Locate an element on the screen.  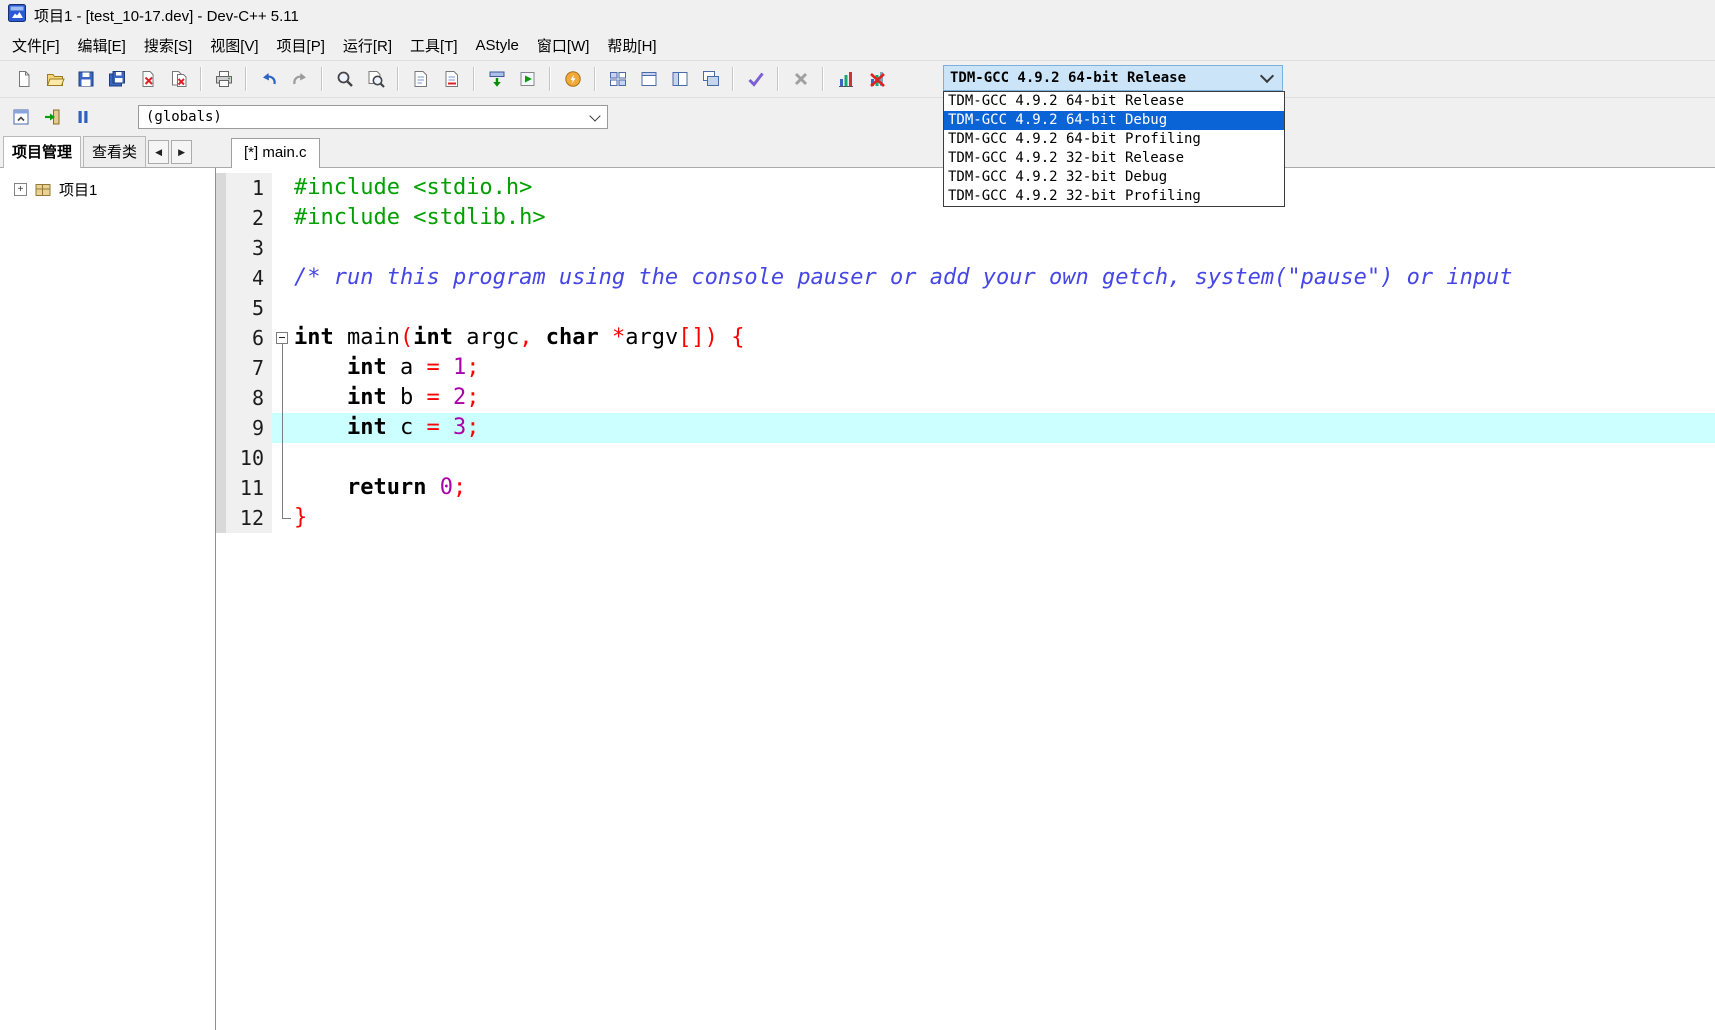
remove-file-button is located at coordinates (451, 79).